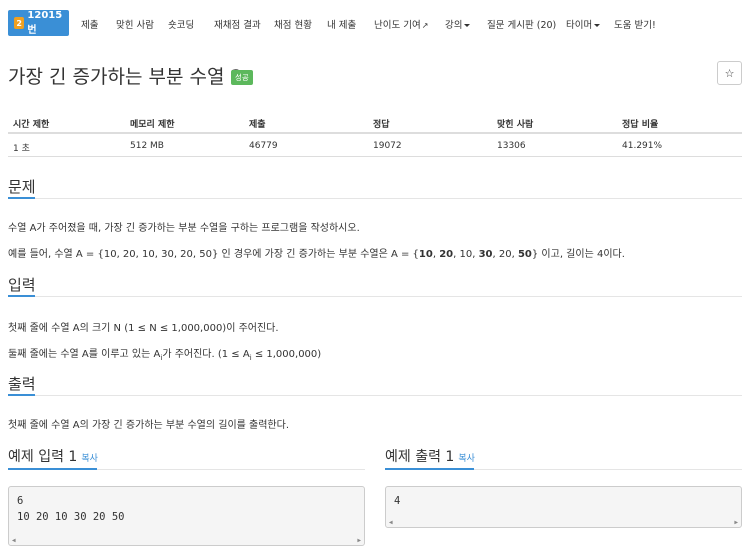  Describe the element at coordinates (22, 285) in the screenshot. I see `input-section-title: 입력` at that location.